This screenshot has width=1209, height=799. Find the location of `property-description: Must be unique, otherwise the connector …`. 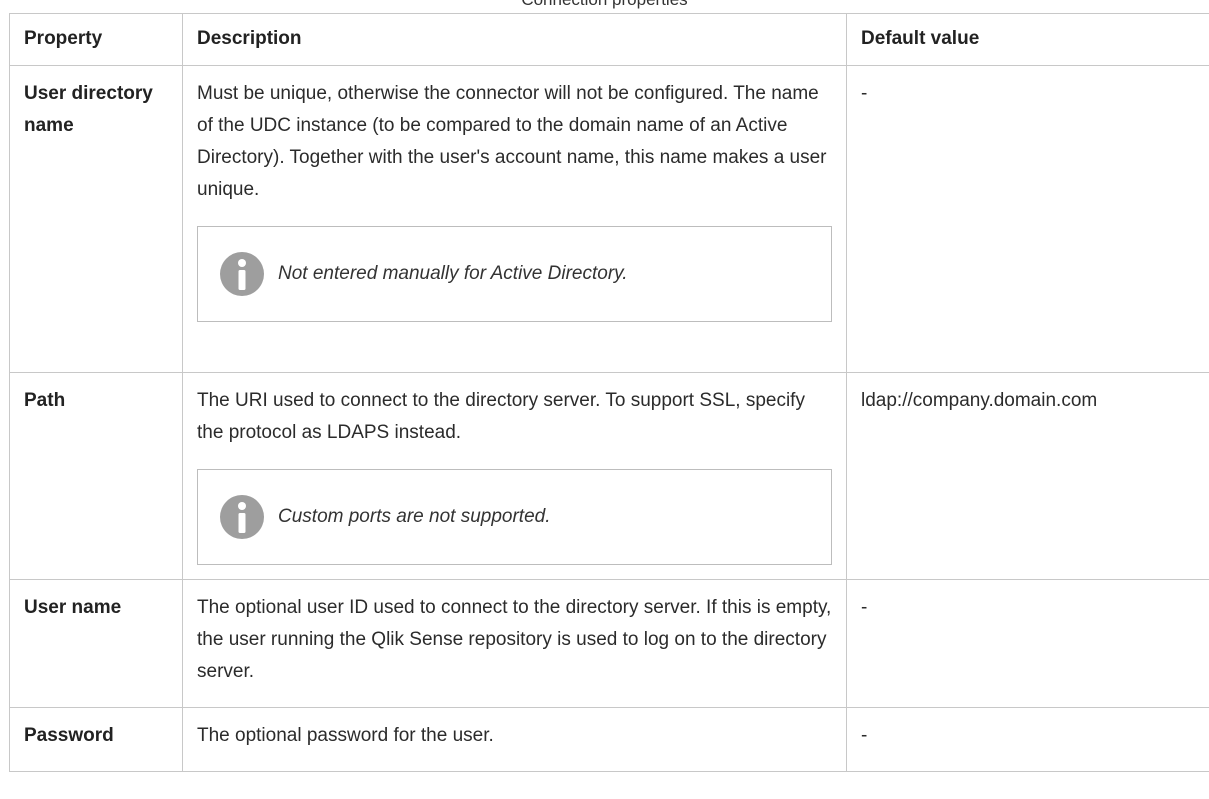

property-description: Must be unique, otherwise the connector … is located at coordinates (512, 141).